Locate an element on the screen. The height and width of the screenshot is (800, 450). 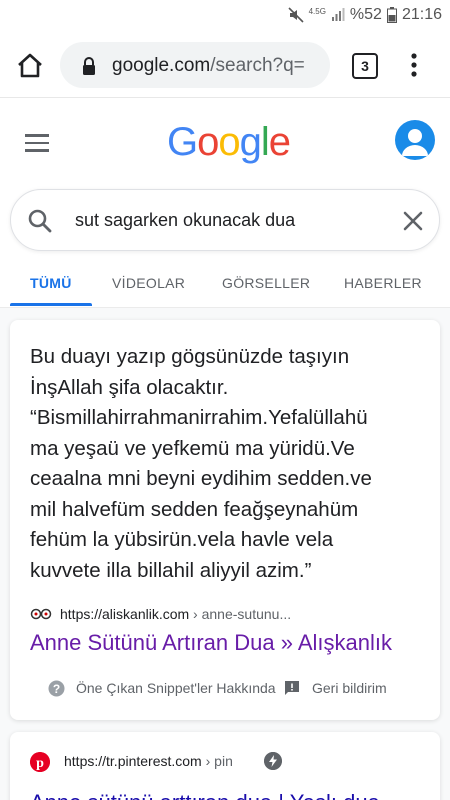
url-domain: google.com is located at coordinates (161, 65).